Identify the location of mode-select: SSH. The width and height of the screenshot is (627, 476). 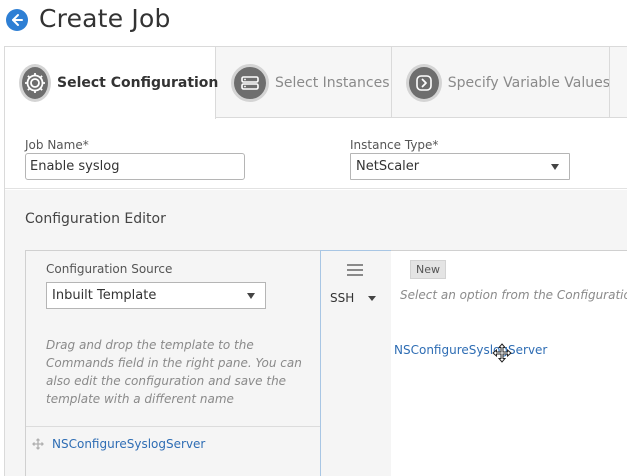
(353, 298).